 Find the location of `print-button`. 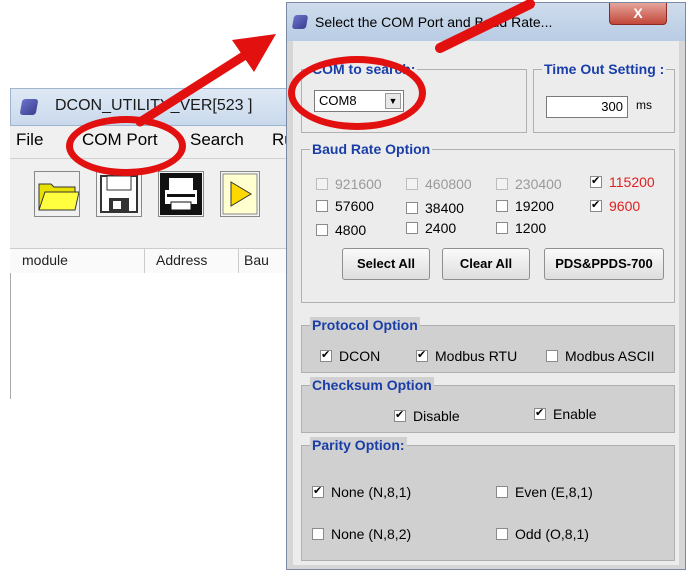

print-button is located at coordinates (181, 194).